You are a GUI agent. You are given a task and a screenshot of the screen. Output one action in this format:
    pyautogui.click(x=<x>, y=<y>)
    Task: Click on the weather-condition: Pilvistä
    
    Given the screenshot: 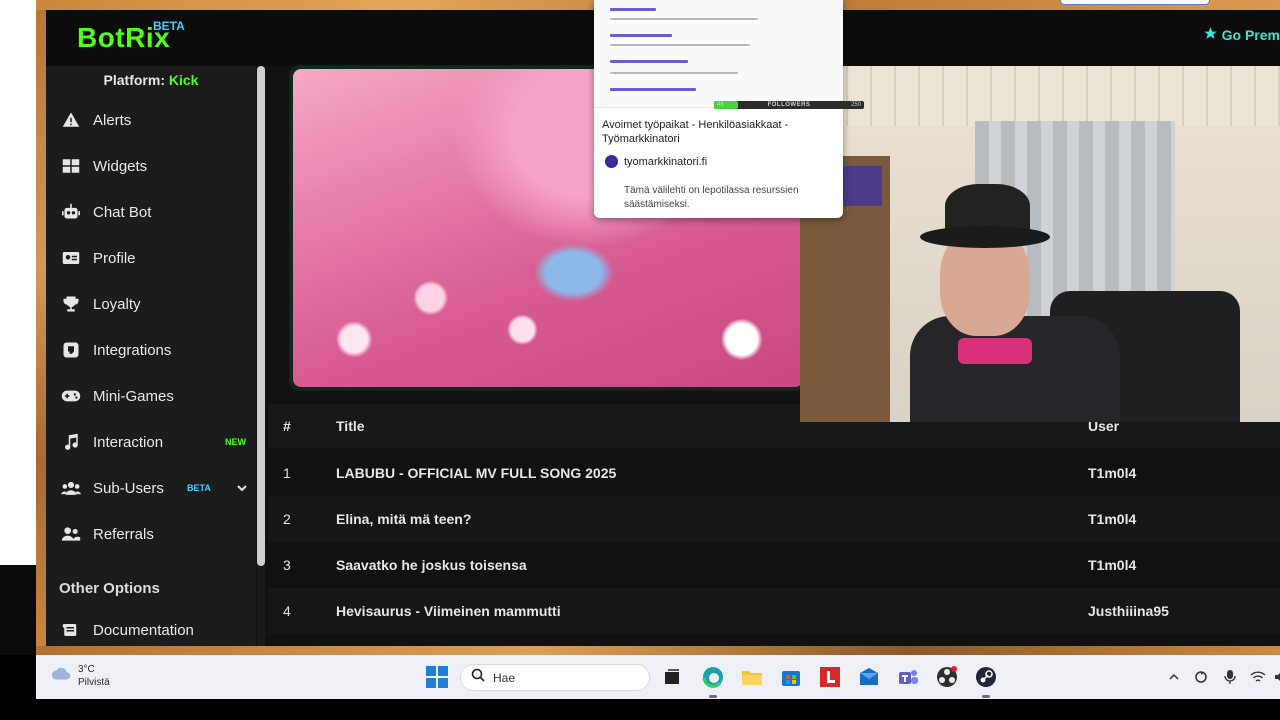 What is the action you would take?
    pyautogui.click(x=94, y=682)
    